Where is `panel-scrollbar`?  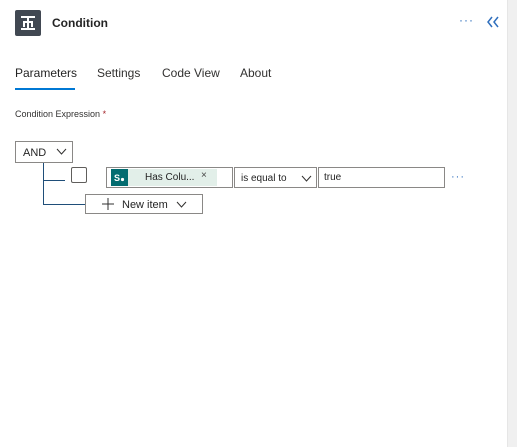
panel-scrollbar is located at coordinates (512, 223).